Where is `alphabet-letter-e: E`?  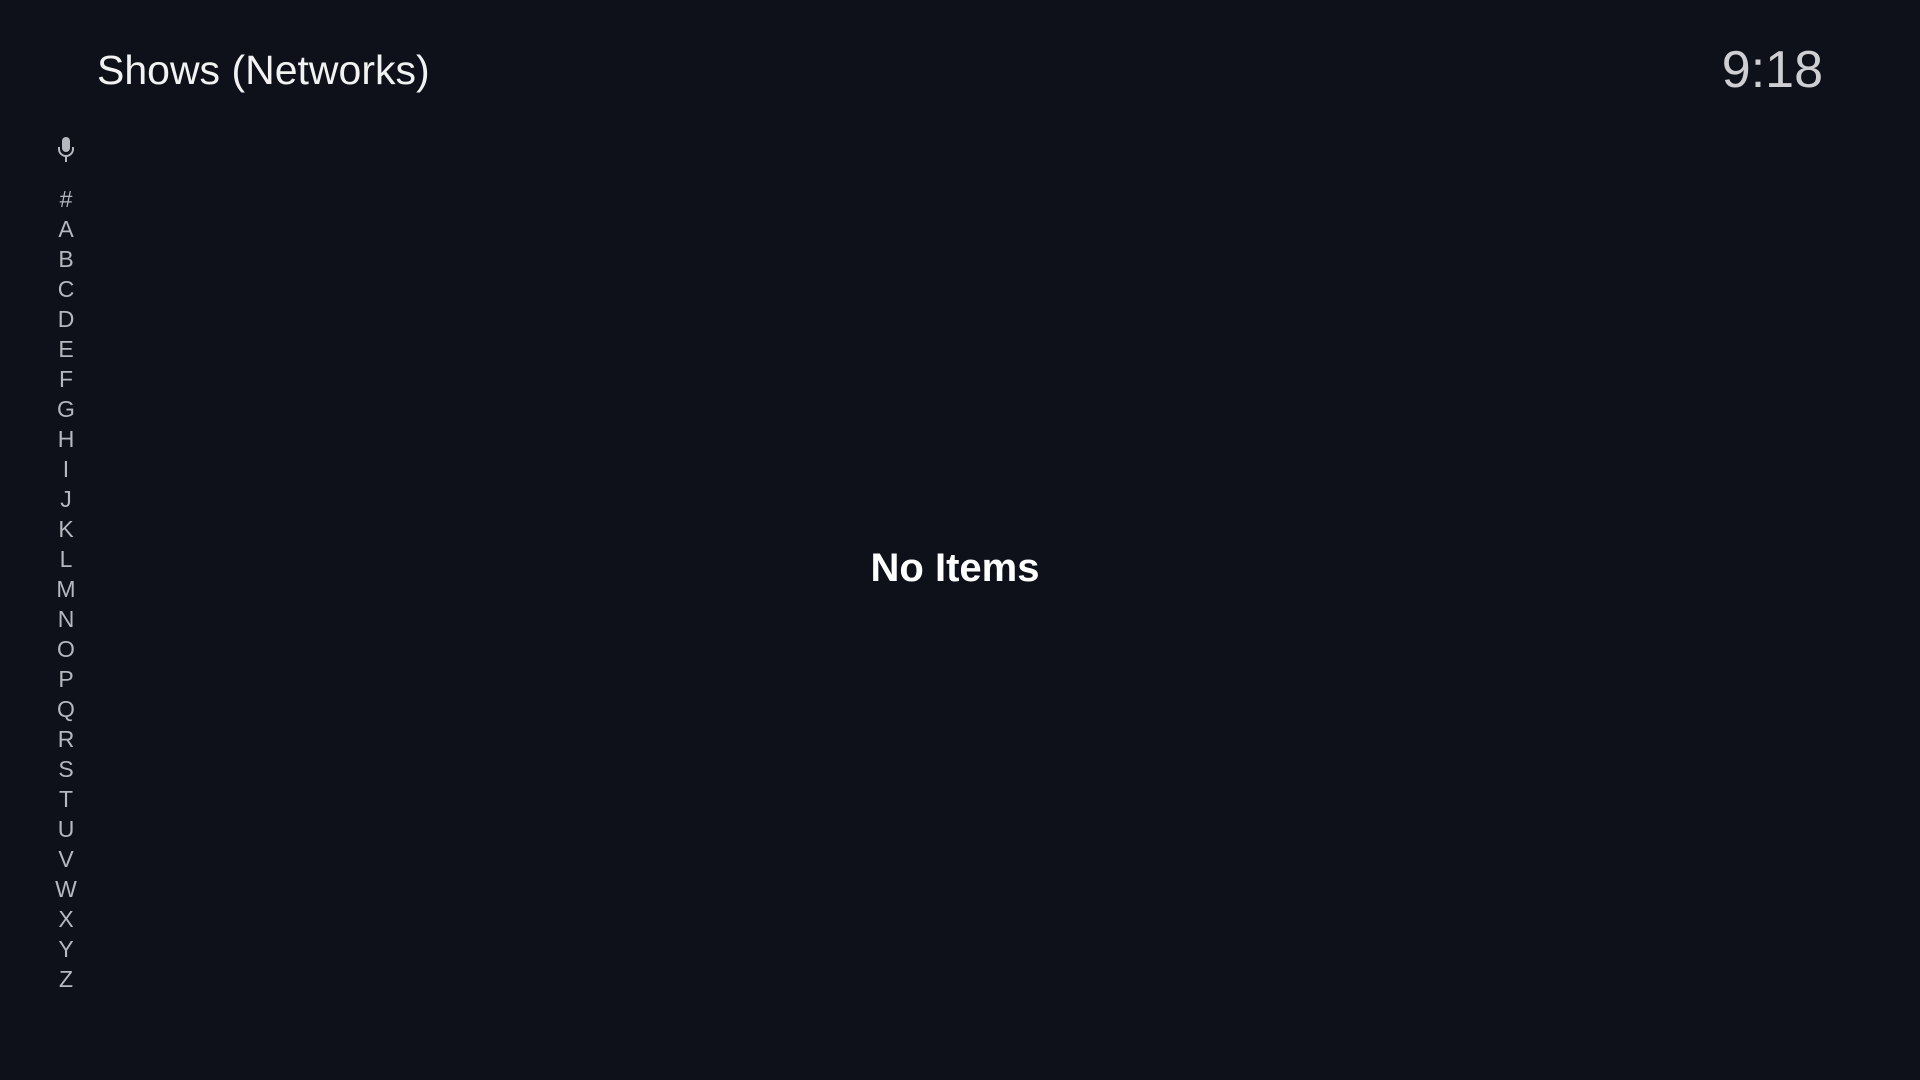 alphabet-letter-e: E is located at coordinates (66, 349).